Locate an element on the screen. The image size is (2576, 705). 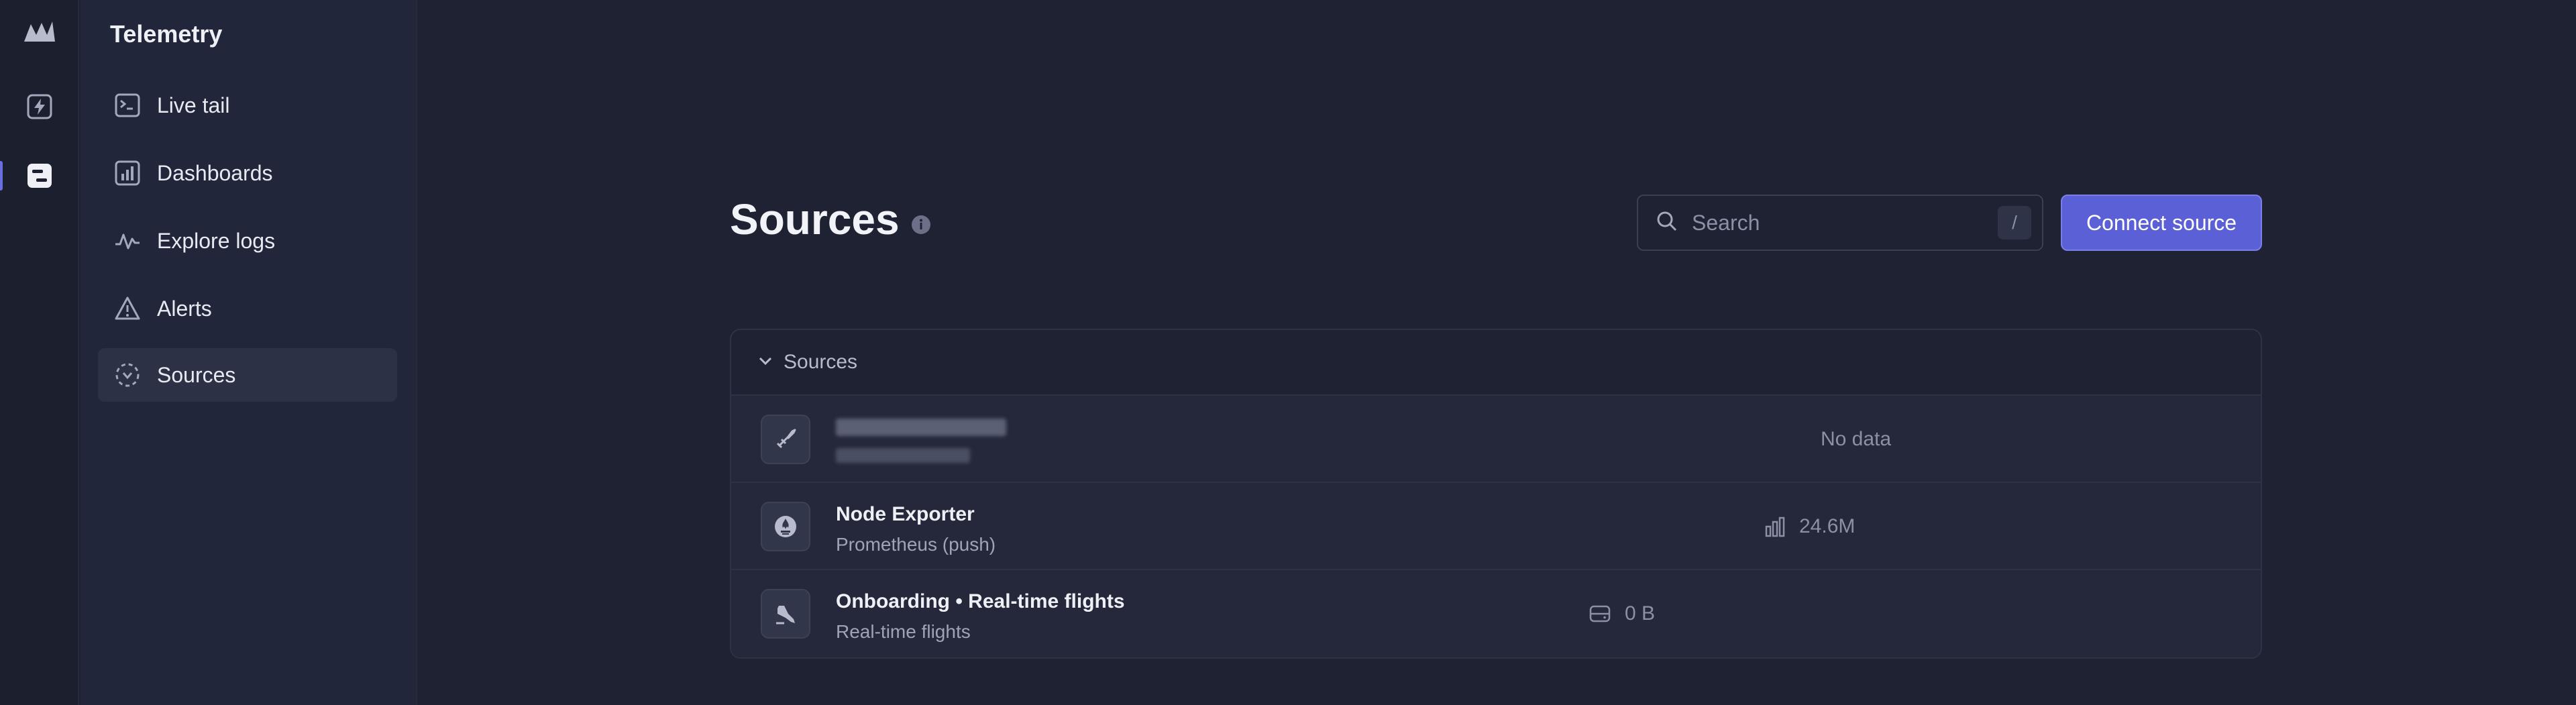
bolt-icon is located at coordinates (39, 106).